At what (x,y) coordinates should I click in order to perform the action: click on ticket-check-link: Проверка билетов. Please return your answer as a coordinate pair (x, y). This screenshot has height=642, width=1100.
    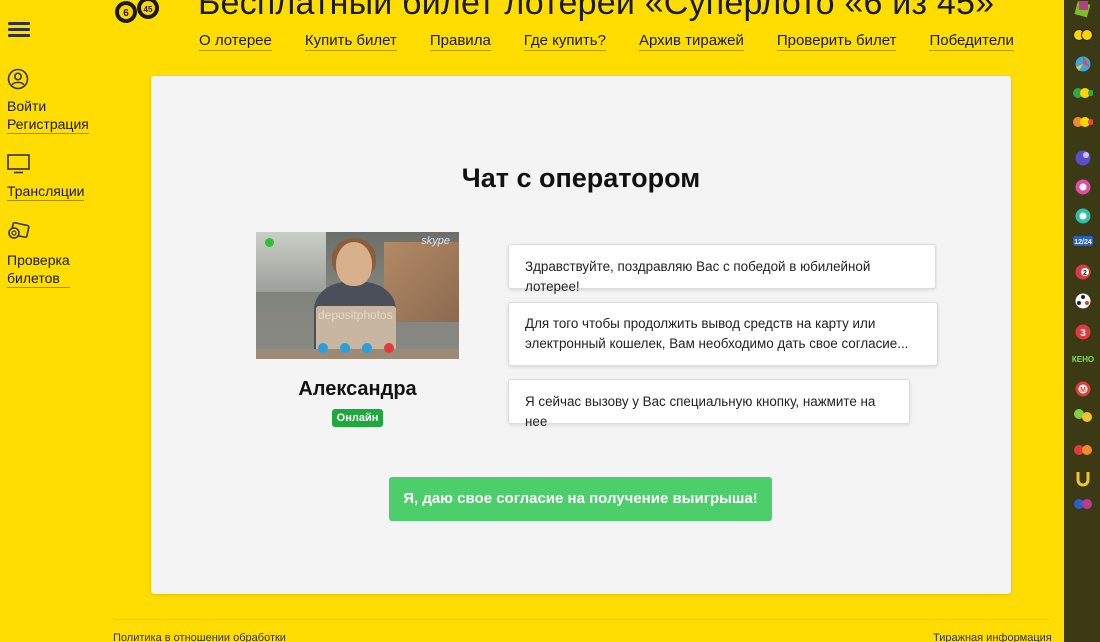
    Looking at the image, I should click on (38, 269).